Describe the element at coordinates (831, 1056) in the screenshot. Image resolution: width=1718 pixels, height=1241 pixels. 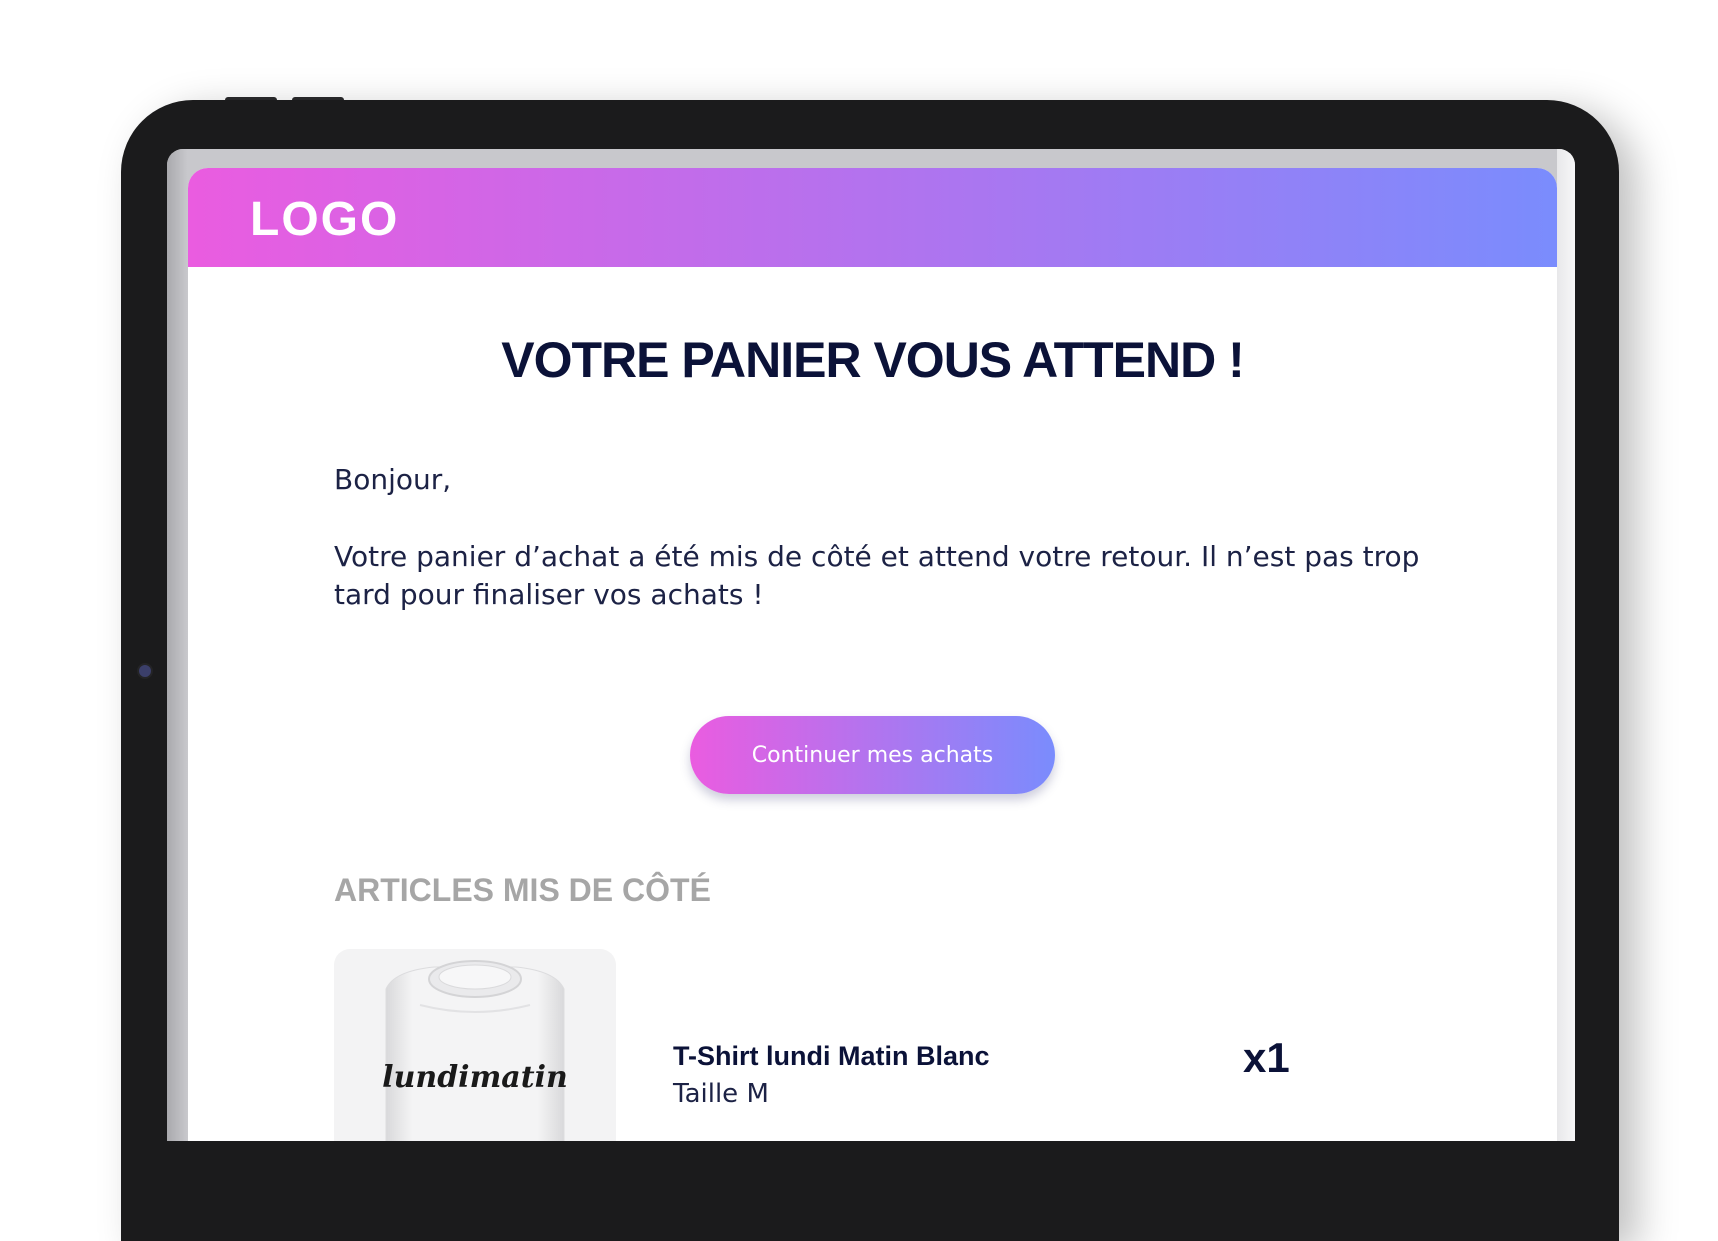
I see `product-name: T-Shirt lundi Matin Blanc` at that location.